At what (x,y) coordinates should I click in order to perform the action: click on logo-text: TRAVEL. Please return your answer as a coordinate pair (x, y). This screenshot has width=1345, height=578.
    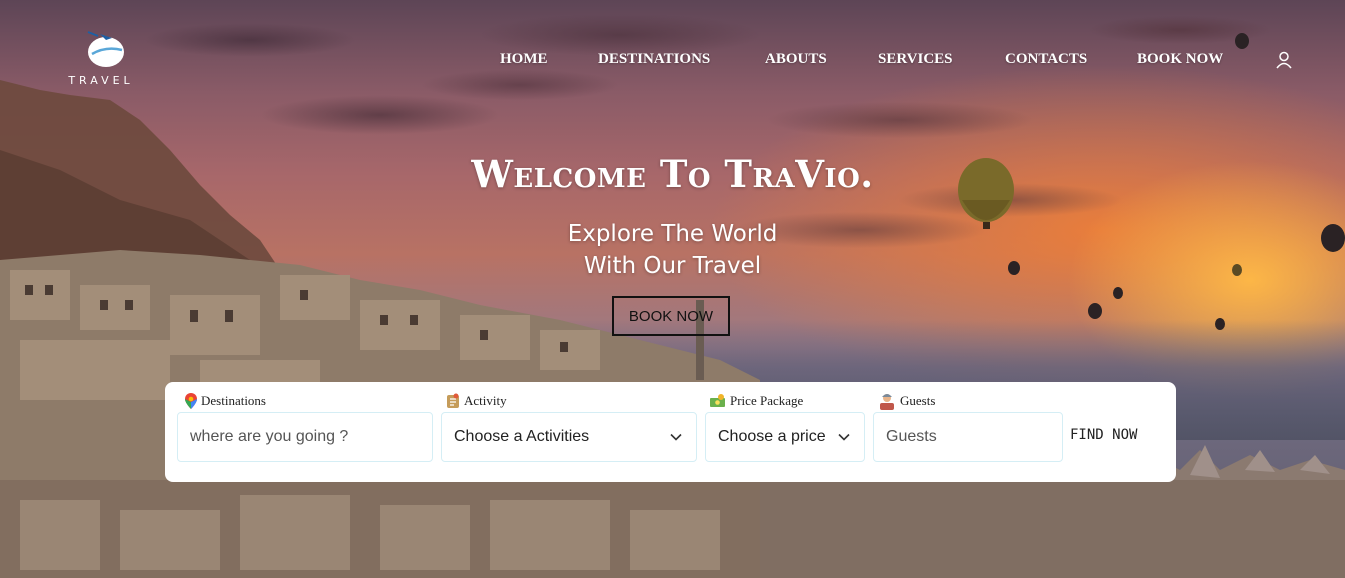
    Looking at the image, I should click on (101, 80).